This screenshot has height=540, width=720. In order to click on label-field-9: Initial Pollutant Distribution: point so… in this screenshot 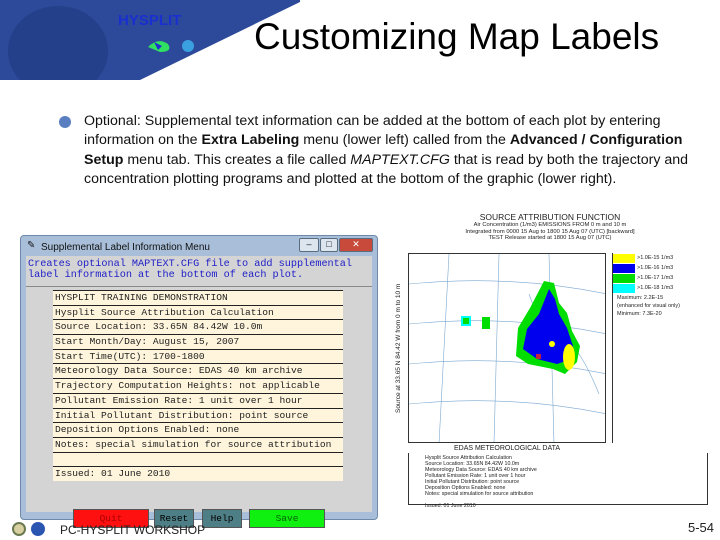, I will do `click(198, 415)`.